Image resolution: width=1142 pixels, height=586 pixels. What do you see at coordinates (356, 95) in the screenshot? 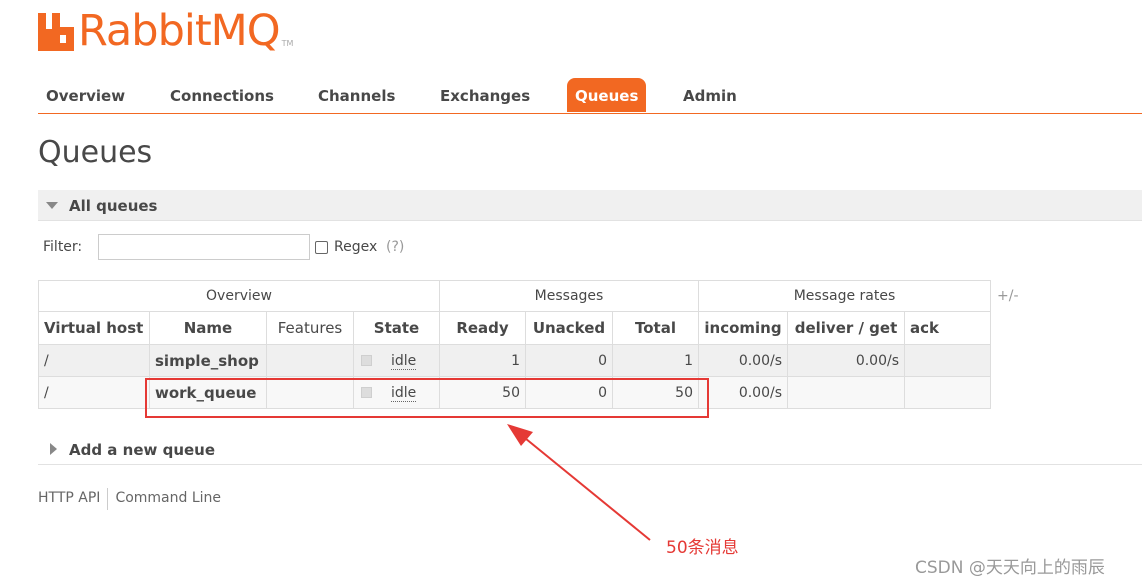
I see `tab-channels: Channels` at bounding box center [356, 95].